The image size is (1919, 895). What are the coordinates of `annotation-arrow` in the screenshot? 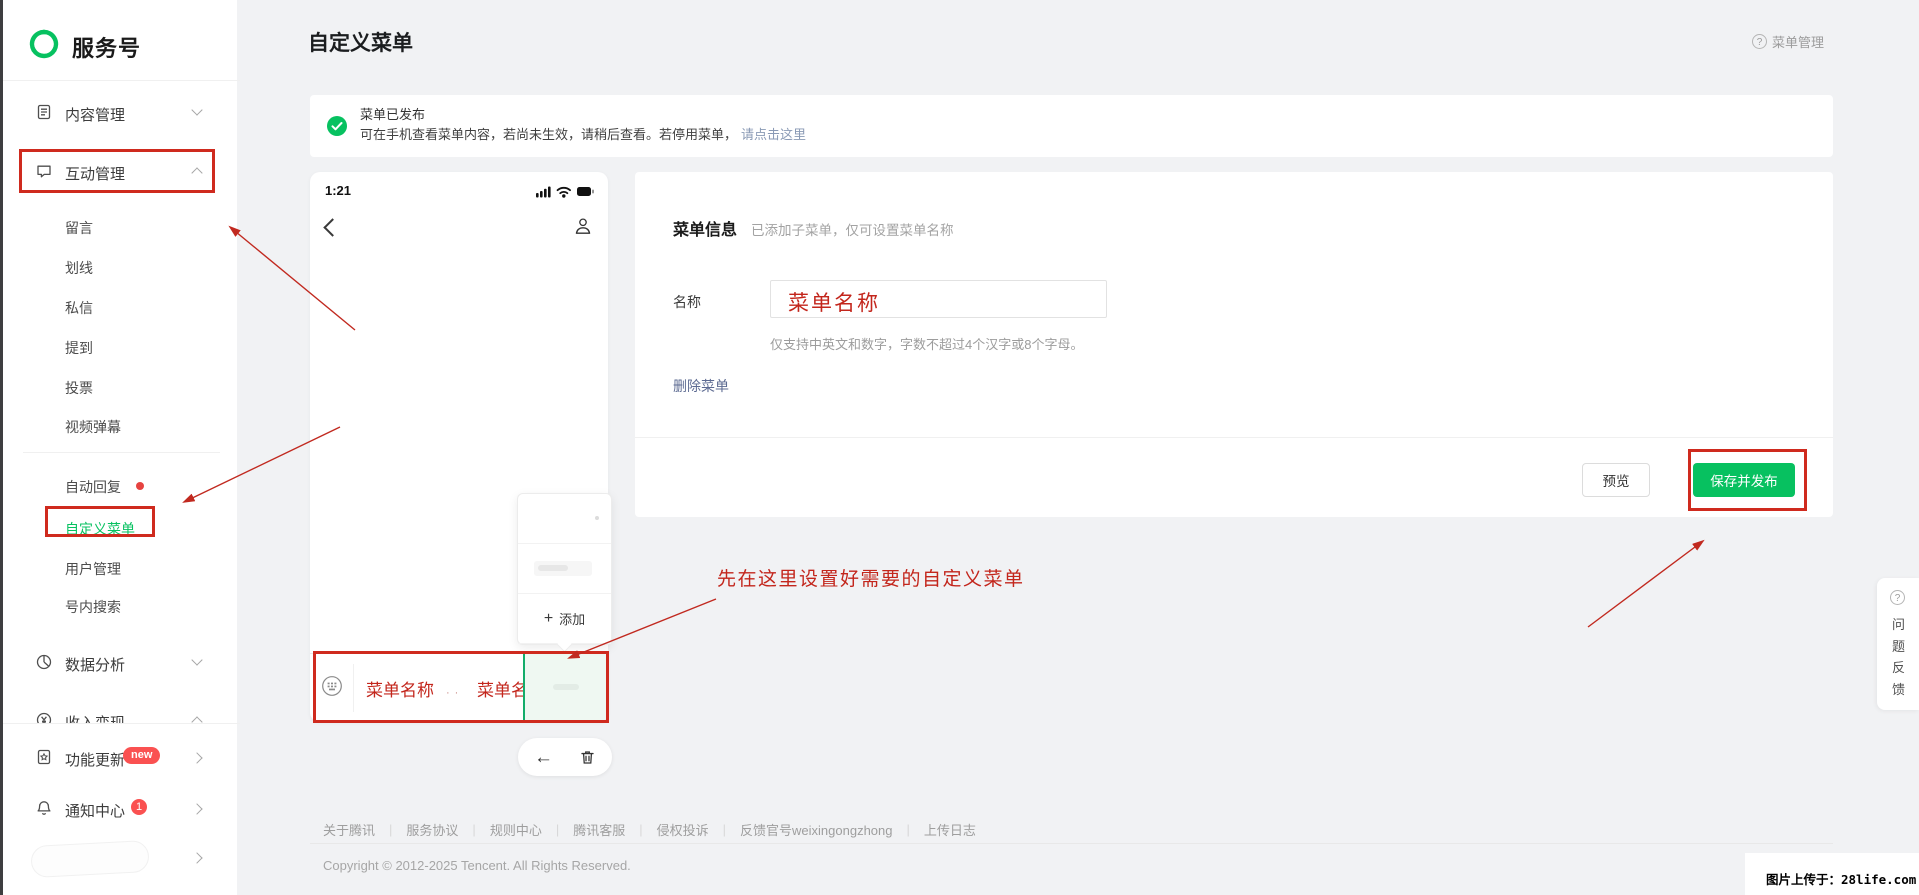 It's located at (1646, 583).